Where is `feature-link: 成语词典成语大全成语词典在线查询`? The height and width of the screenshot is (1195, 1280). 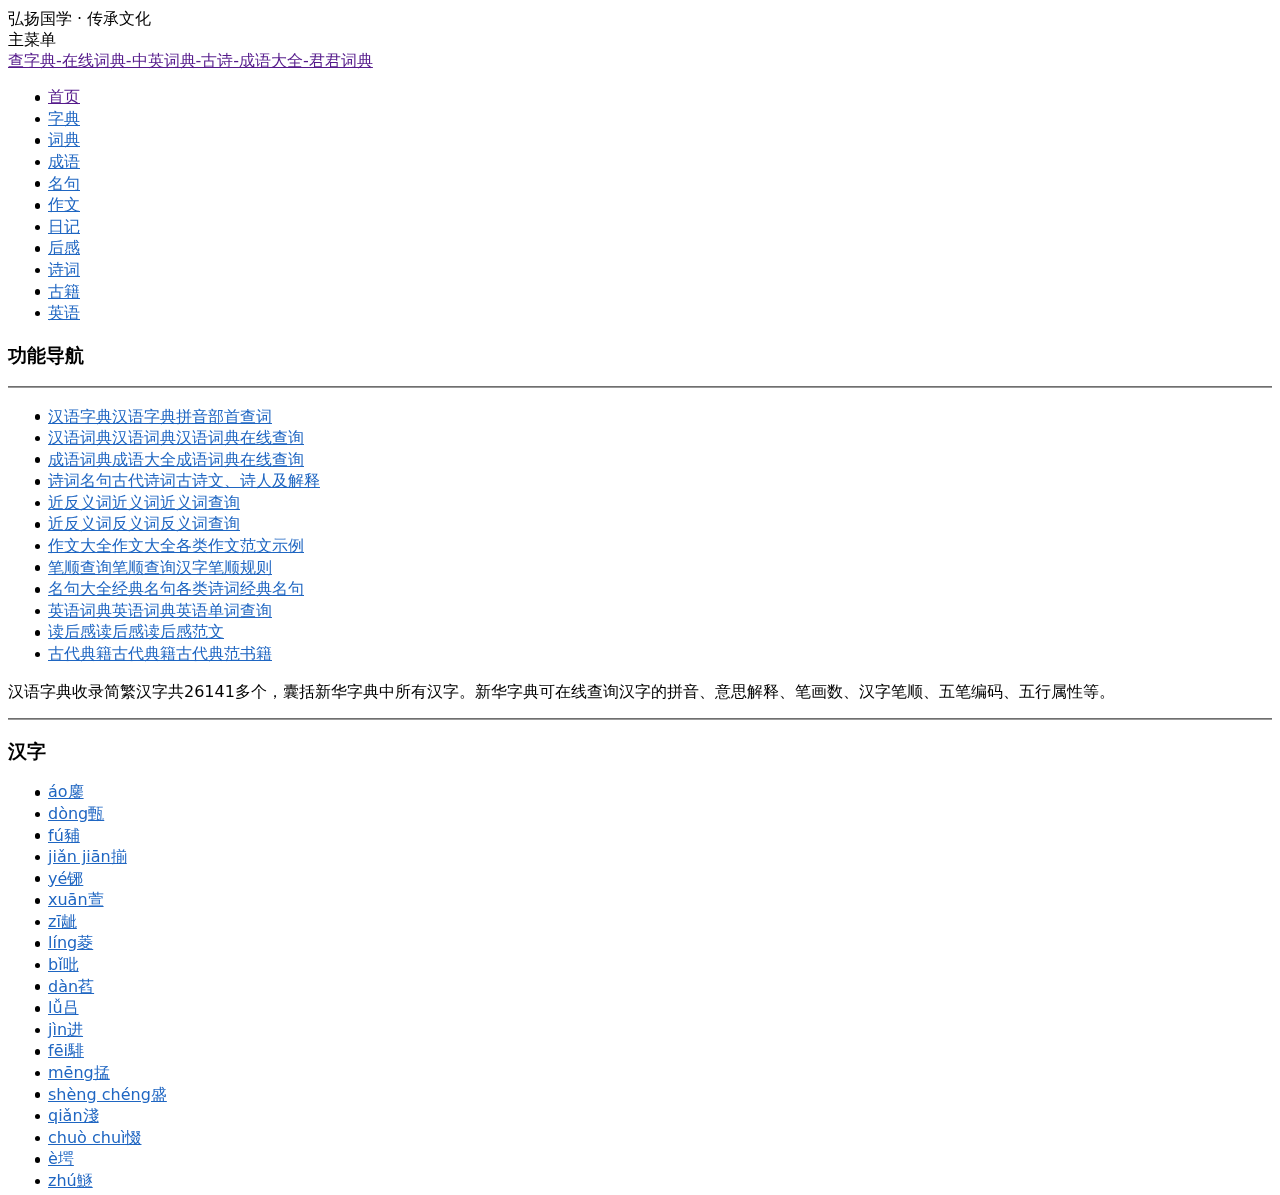
feature-link: 成语词典成语大全成语词典在线查询 is located at coordinates (176, 460).